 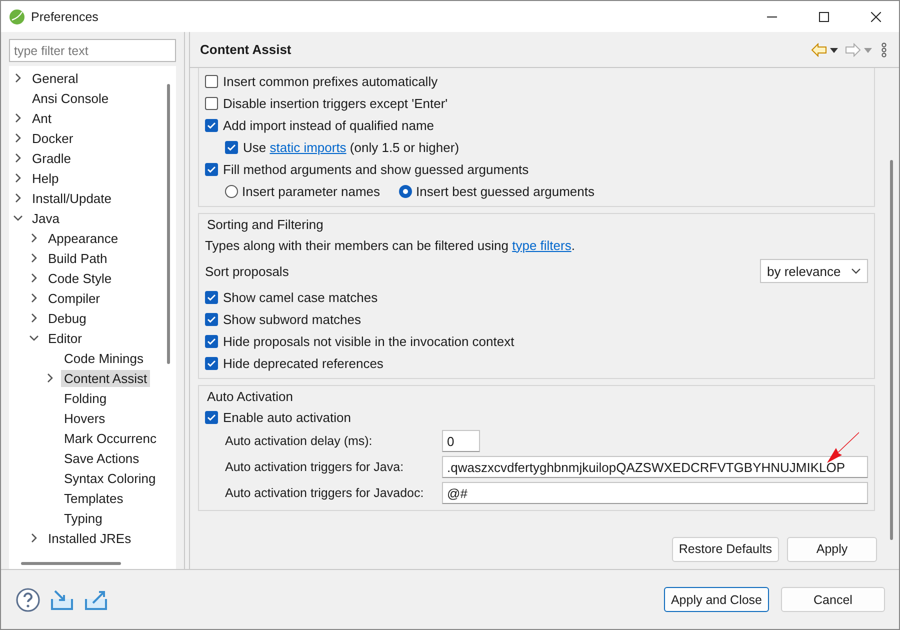 I want to click on maximize-icon, so click(x=824, y=17).